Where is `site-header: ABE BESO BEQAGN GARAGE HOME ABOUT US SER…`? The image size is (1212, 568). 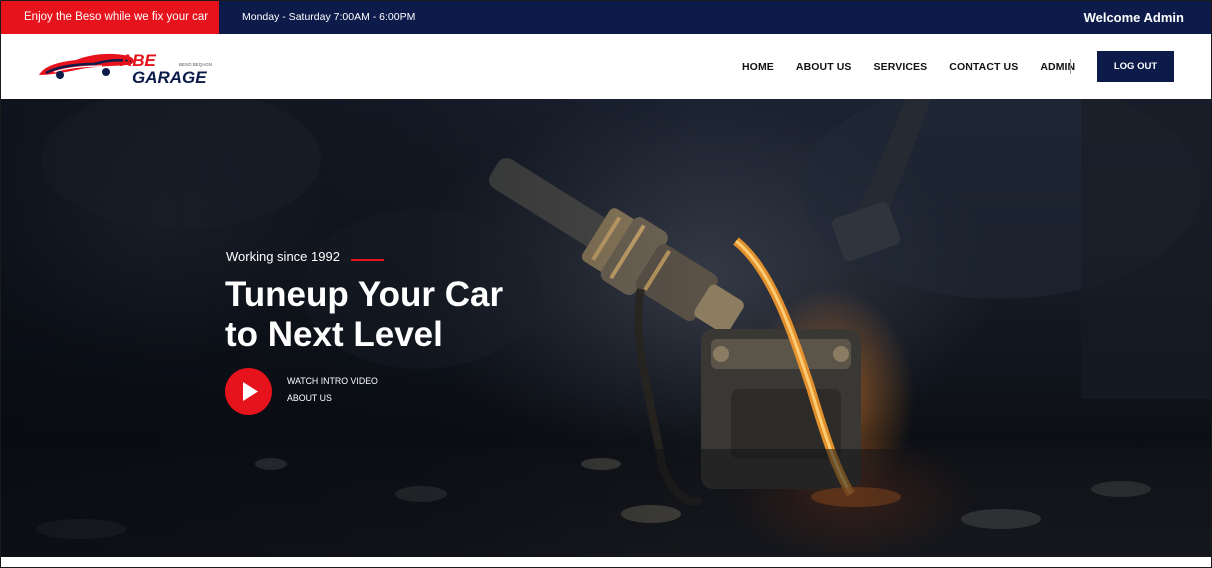 site-header: ABE BESO BEQAGN GARAGE HOME ABOUT US SER… is located at coordinates (606, 66).